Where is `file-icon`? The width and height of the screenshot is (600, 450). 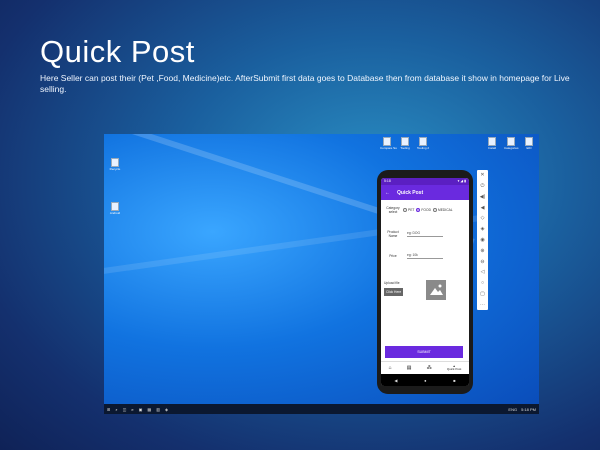 file-icon is located at coordinates (115, 206).